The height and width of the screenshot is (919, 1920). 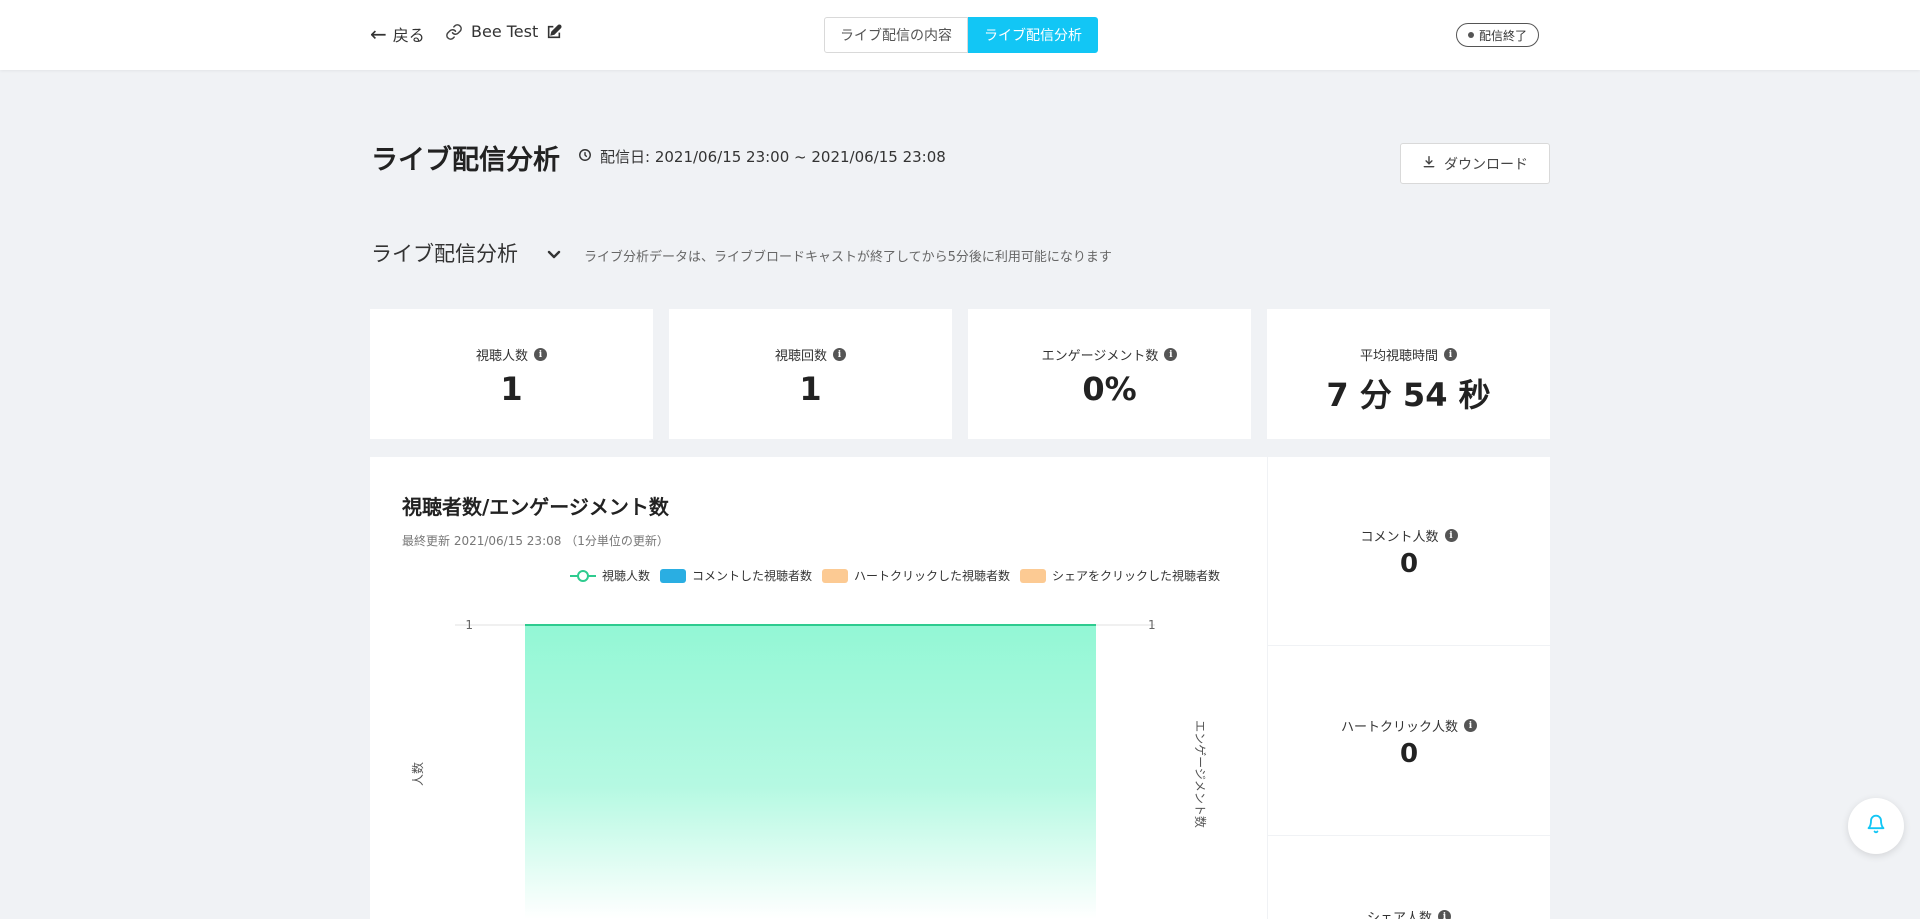 I want to click on bell-icon, so click(x=1876, y=826).